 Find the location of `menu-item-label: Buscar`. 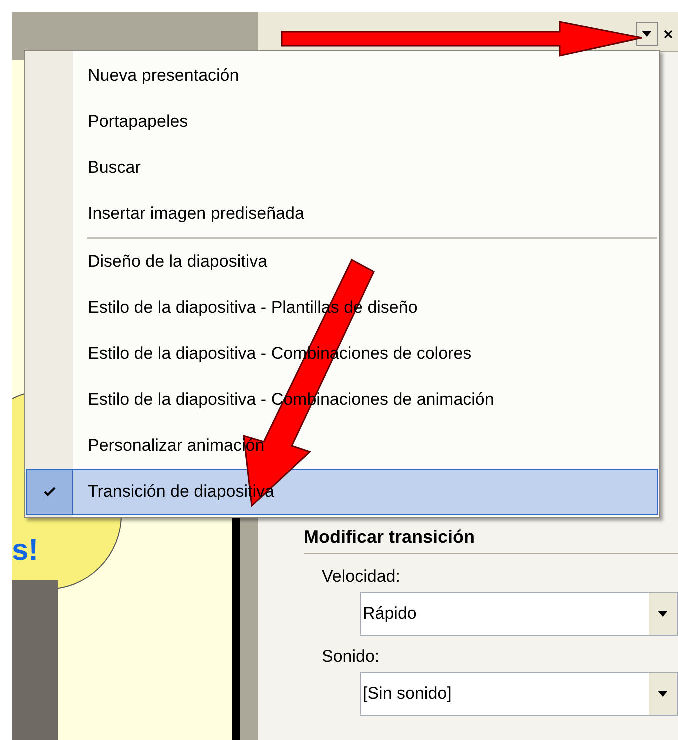

menu-item-label: Buscar is located at coordinates (114, 168).